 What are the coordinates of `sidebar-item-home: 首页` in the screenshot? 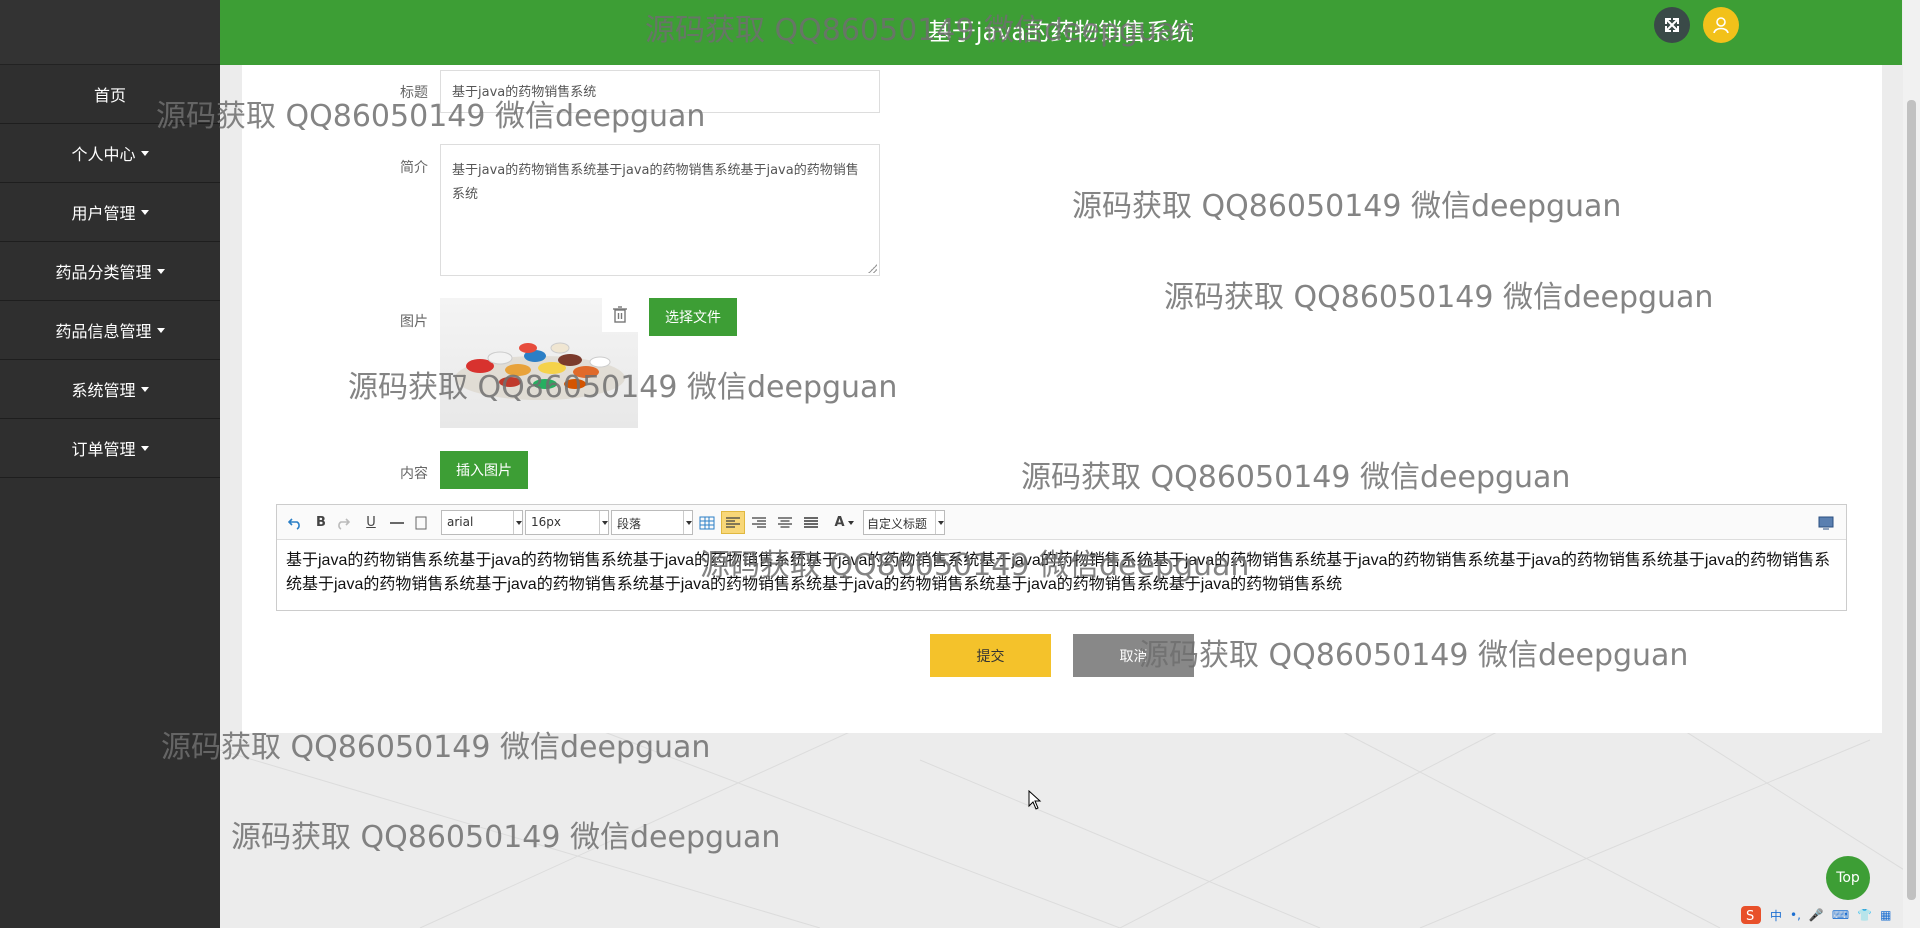 It's located at (110, 94).